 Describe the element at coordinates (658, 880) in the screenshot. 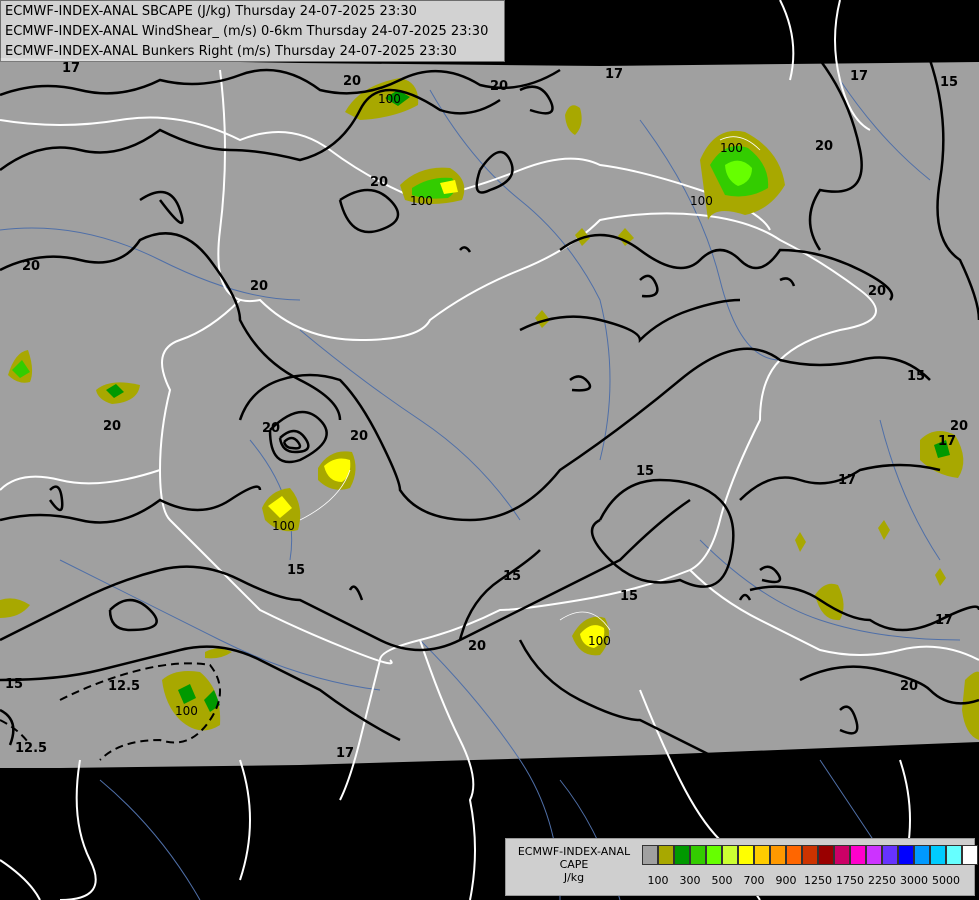

I see `legend-tick-label: 100` at that location.